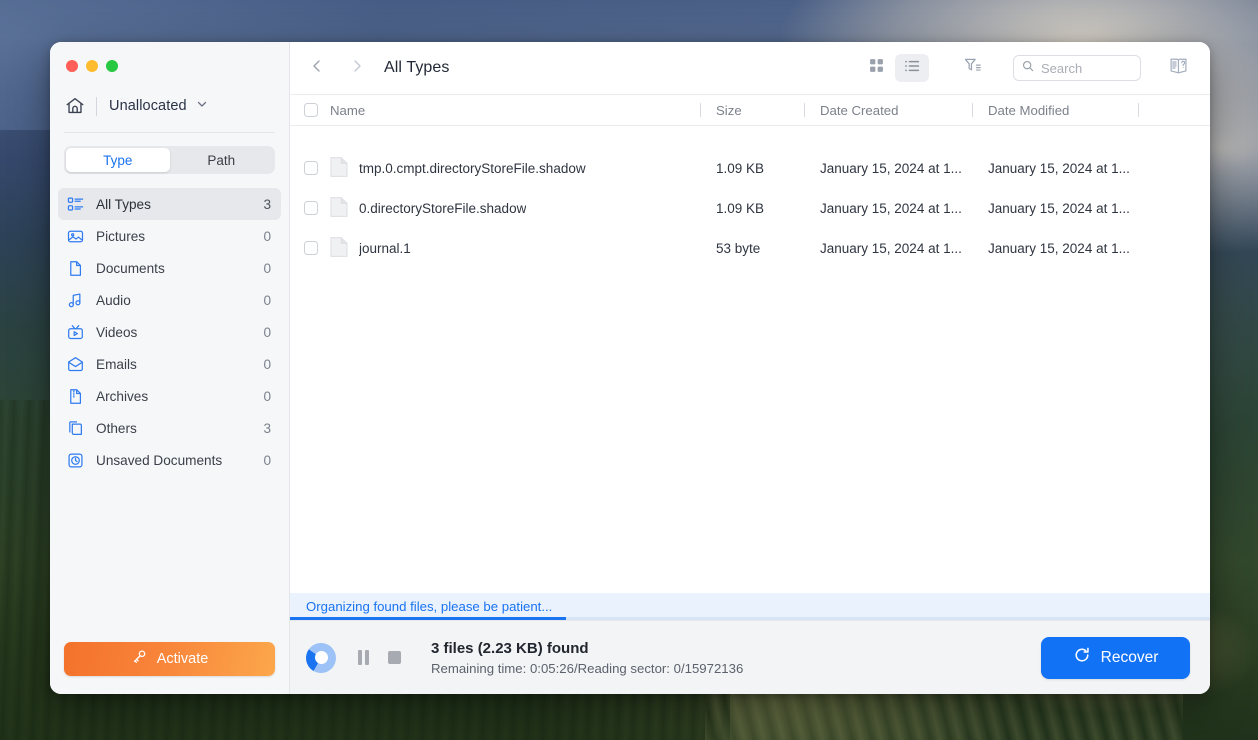 This screenshot has height=740, width=1258. I want to click on select-all-cell, so click(317, 110).